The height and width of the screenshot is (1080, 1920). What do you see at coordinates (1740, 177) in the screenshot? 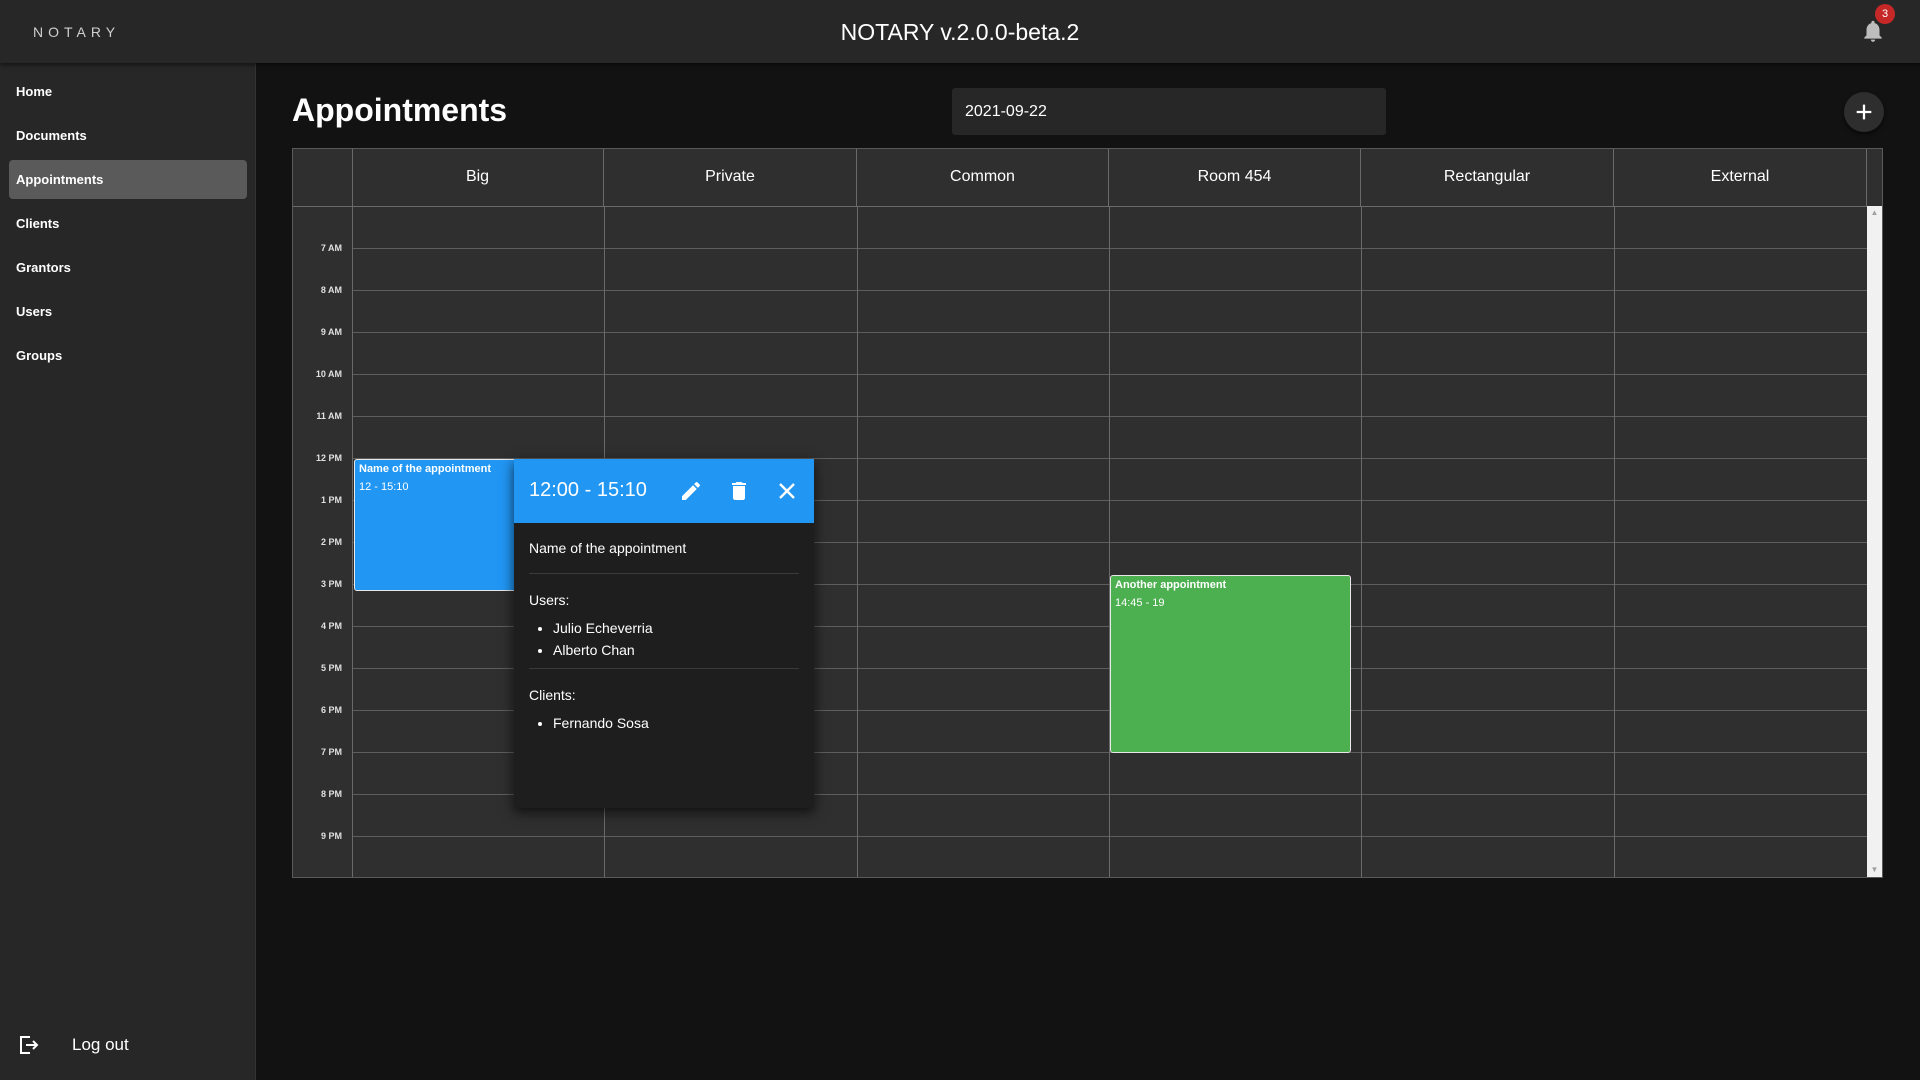
I see `room-header-external: External` at bounding box center [1740, 177].